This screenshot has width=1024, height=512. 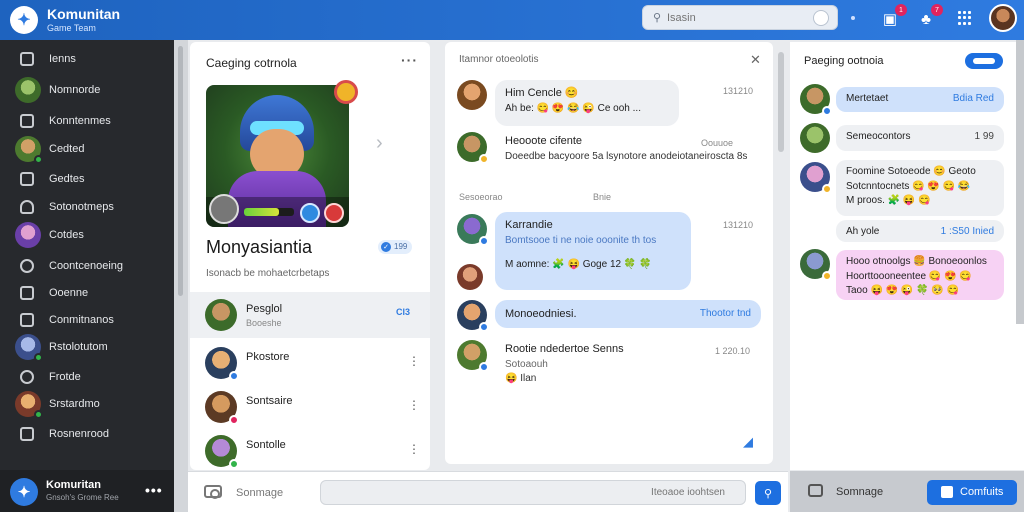 What do you see at coordinates (937, 10) in the screenshot?
I see `friends-badge: 7` at bounding box center [937, 10].